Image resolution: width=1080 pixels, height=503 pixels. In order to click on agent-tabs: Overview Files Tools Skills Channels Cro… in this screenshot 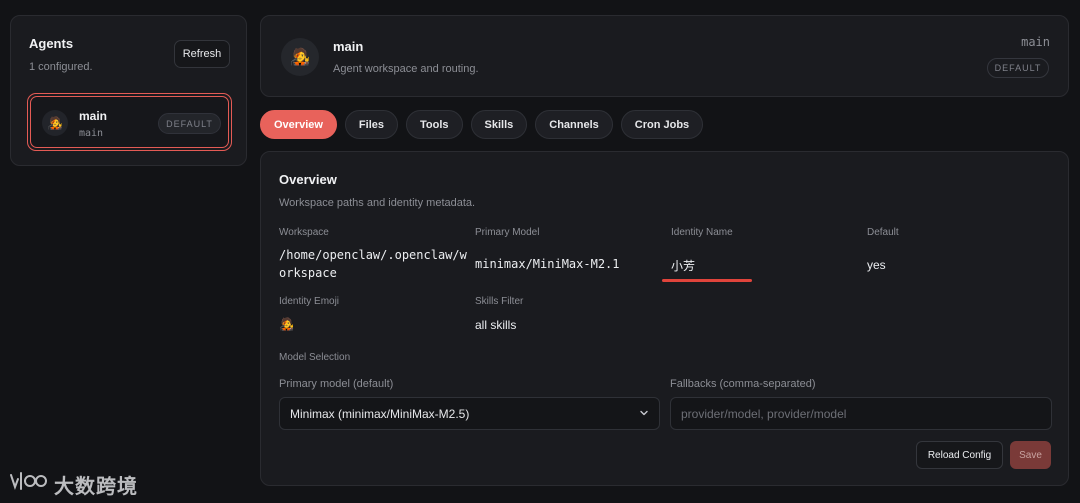, I will do `click(482, 124)`.